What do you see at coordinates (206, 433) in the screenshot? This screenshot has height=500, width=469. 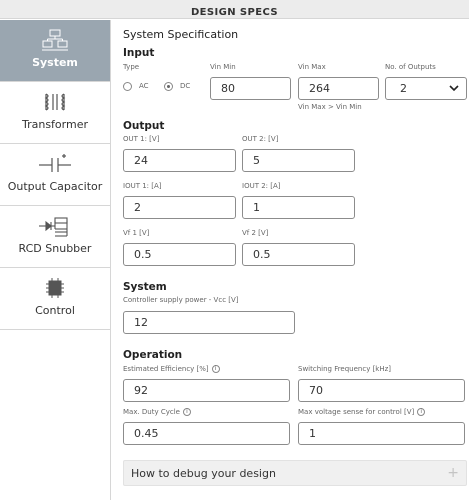 I see `duty-cycle-input: 0.45` at bounding box center [206, 433].